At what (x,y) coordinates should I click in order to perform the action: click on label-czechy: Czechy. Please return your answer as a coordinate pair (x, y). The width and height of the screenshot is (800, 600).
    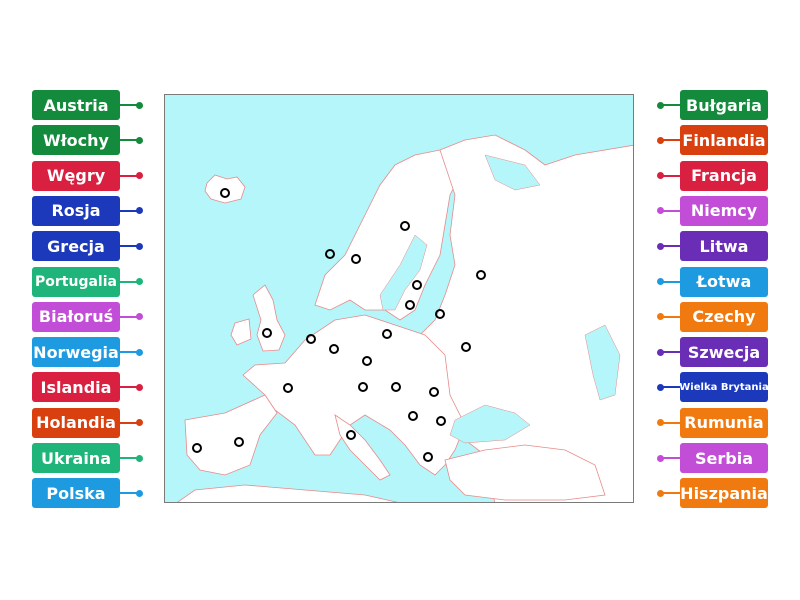
    Looking at the image, I should click on (724, 316).